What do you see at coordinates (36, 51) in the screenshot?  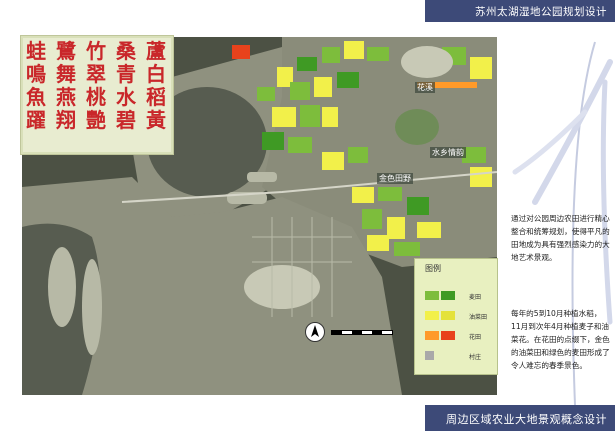 I see `poem-char: 蛙` at bounding box center [36, 51].